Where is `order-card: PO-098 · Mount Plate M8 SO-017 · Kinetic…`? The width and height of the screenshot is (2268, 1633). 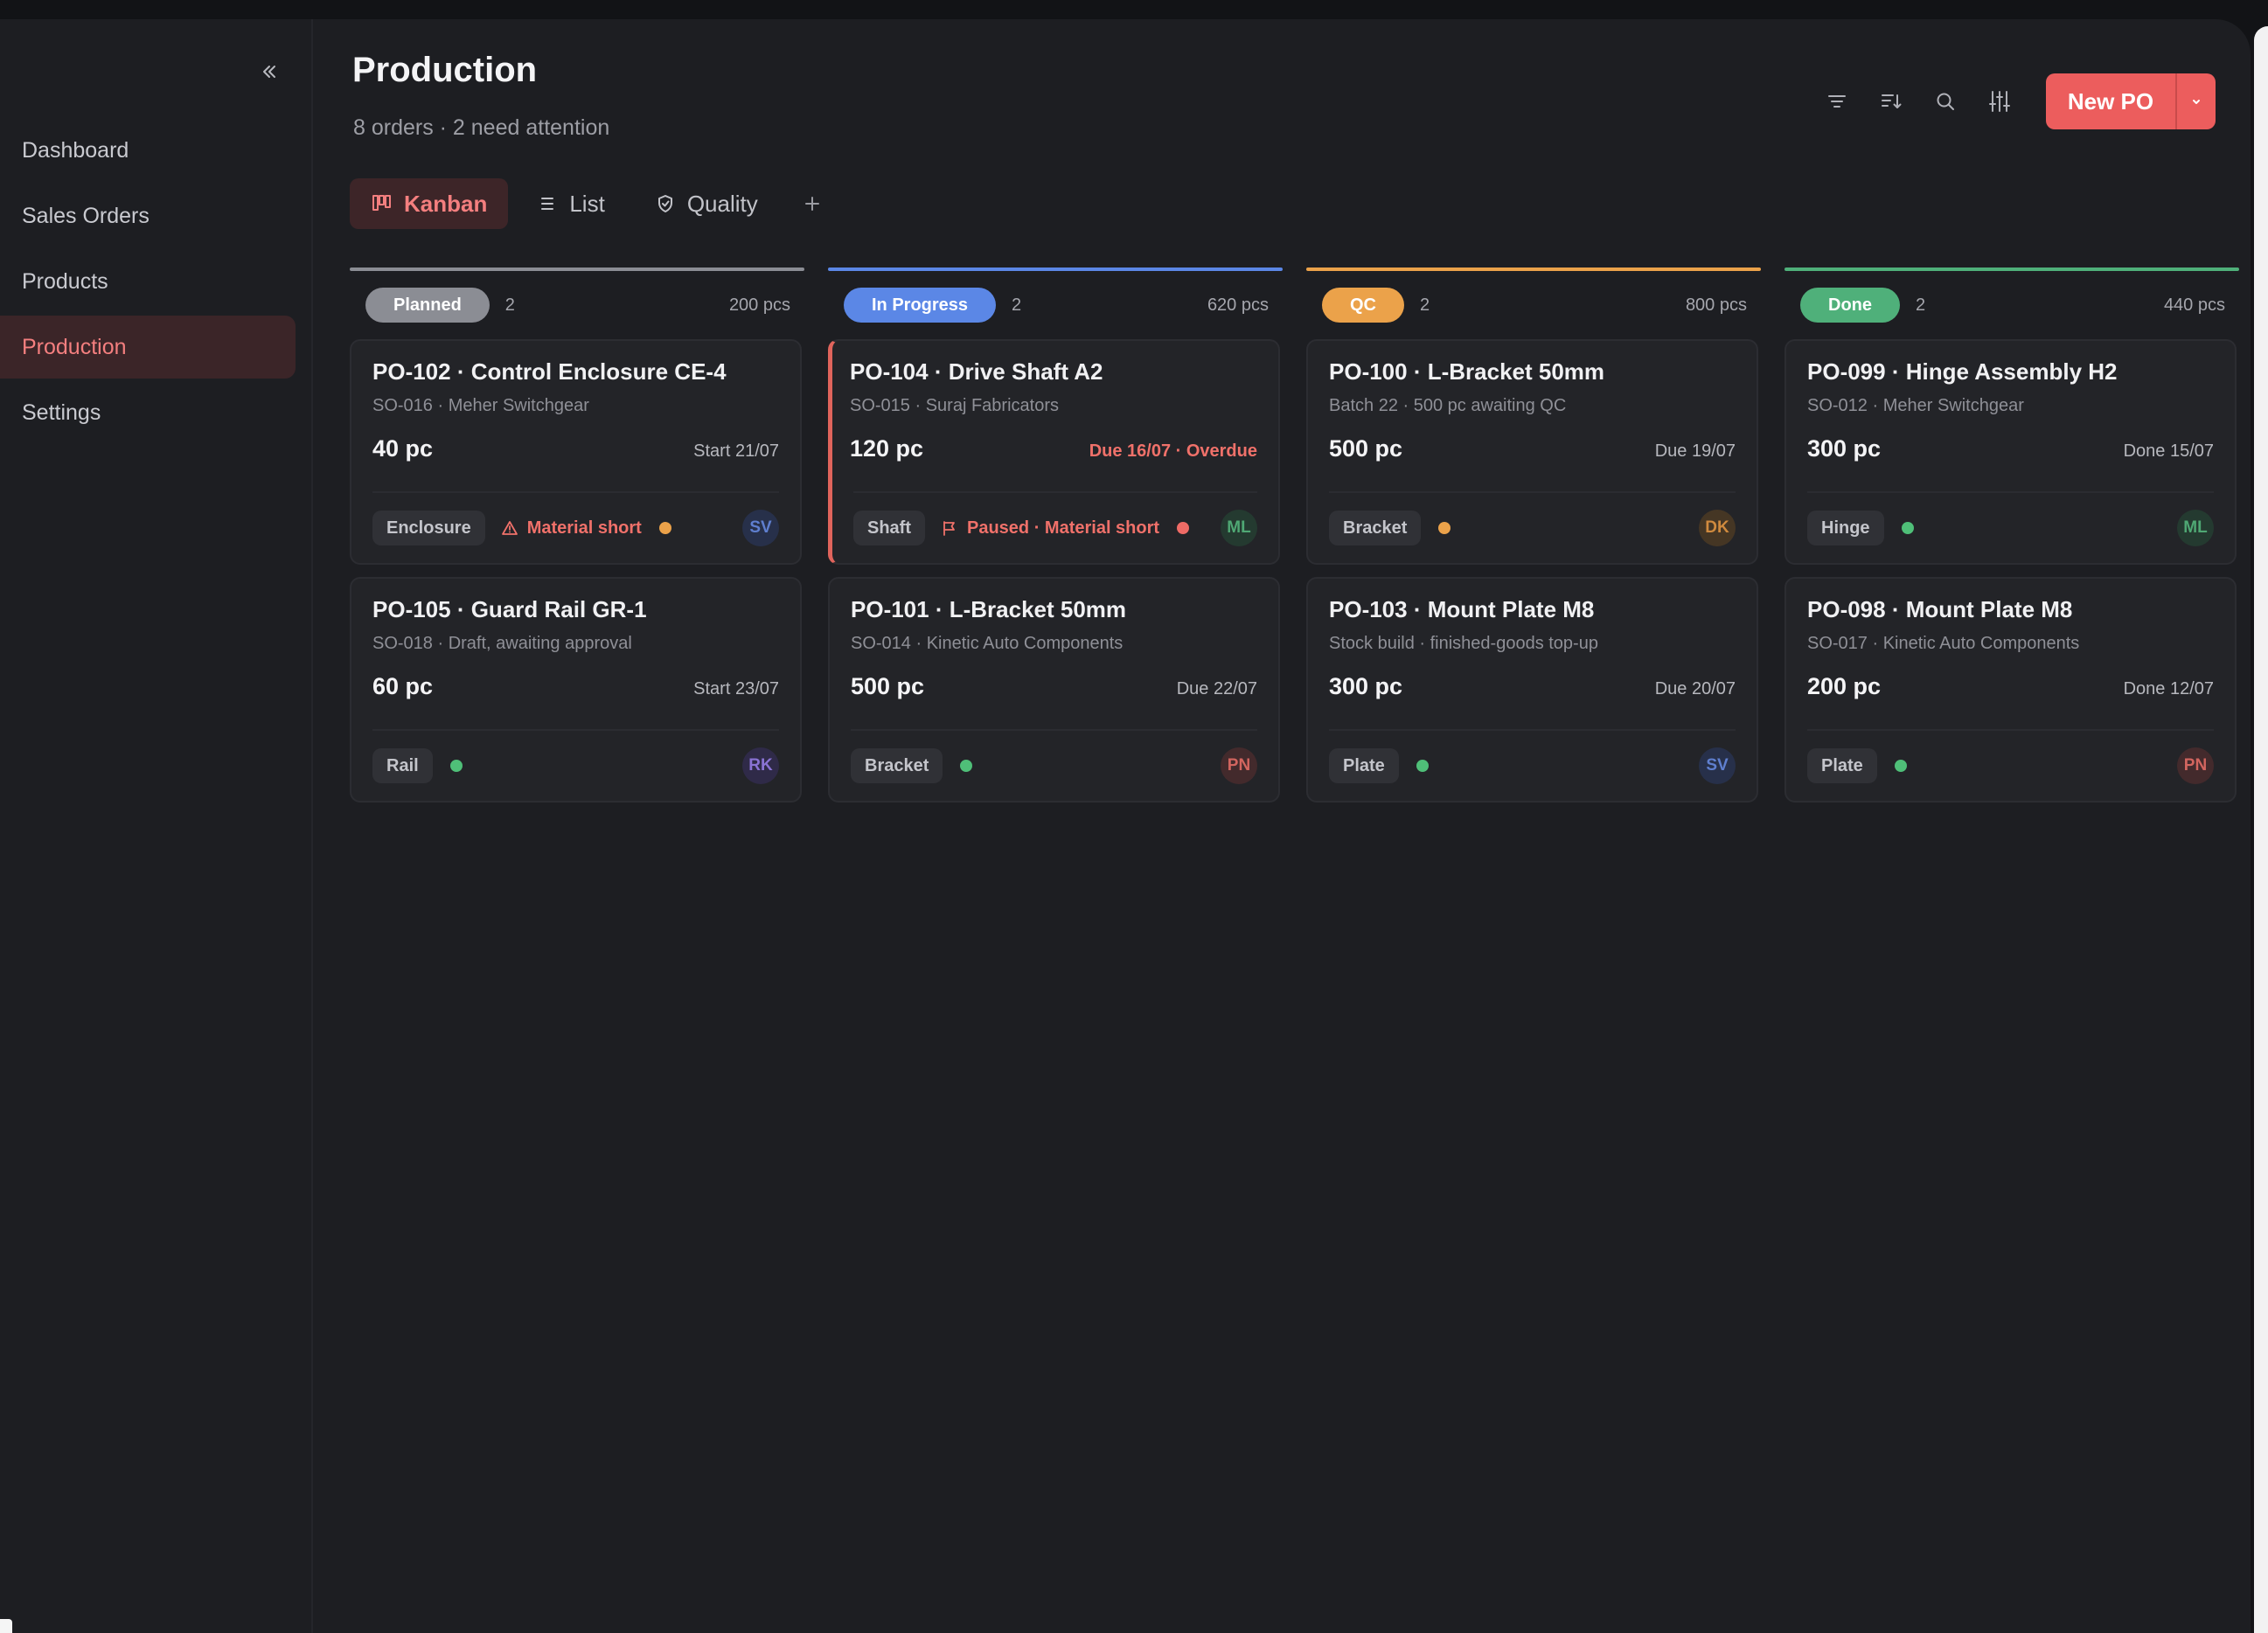 order-card: PO-098 · Mount Plate M8 SO-017 · Kinetic… is located at coordinates (2010, 690).